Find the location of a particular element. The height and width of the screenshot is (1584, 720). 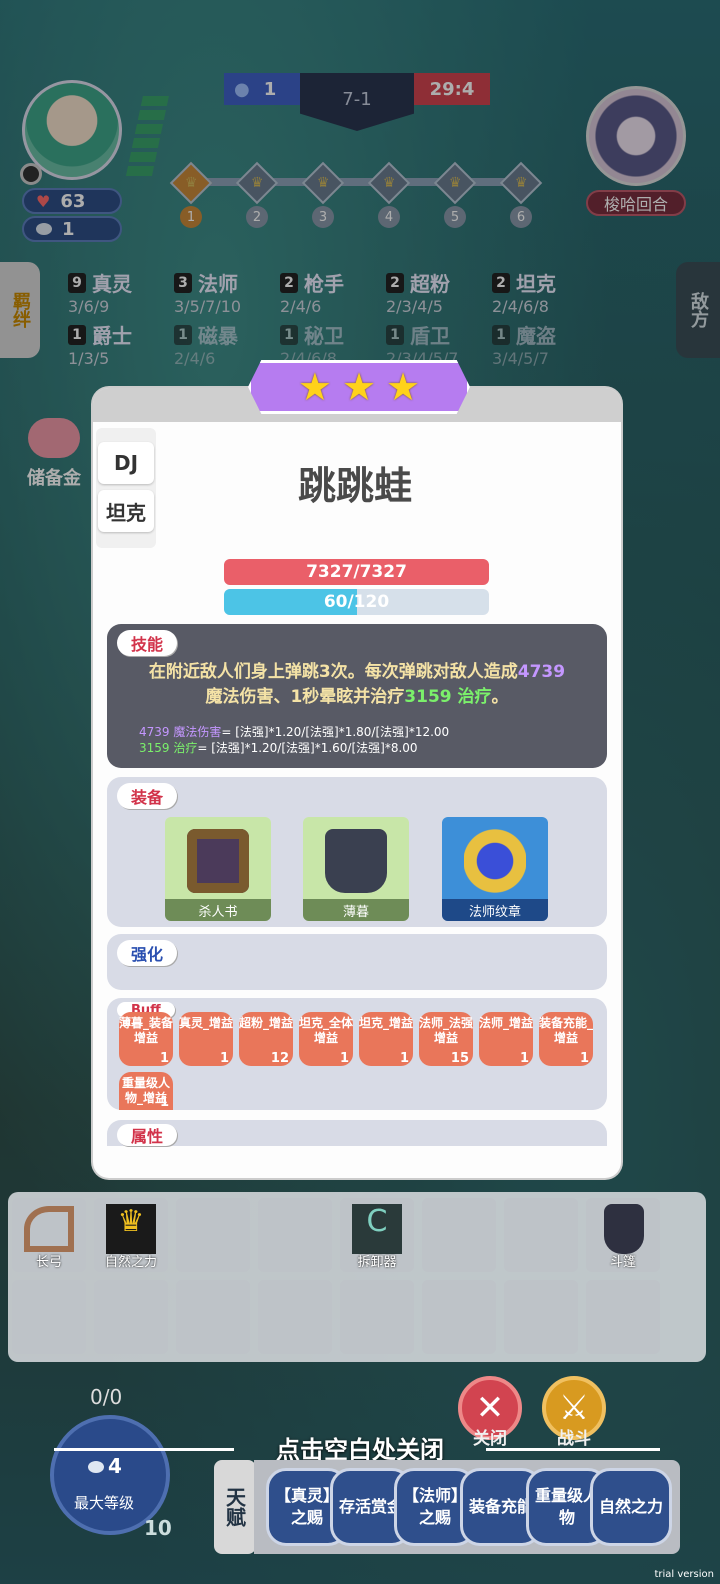

swords-icon: ⚔ is located at coordinates (574, 1408).